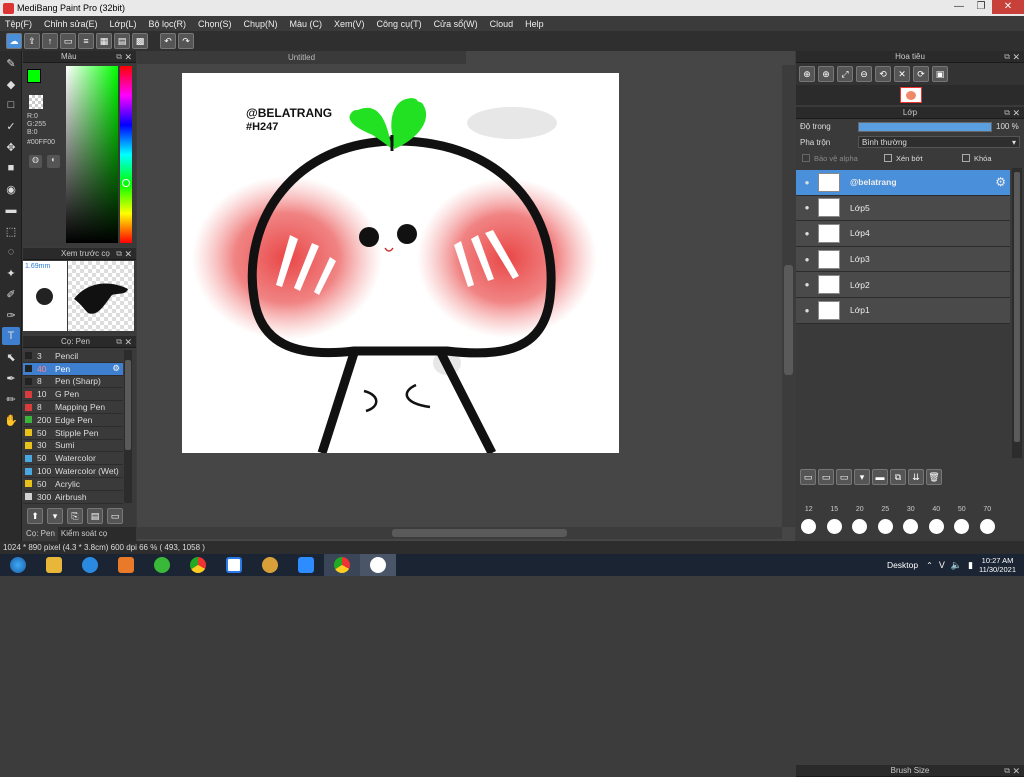 Image resolution: width=1024 pixels, height=777 pixels. Describe the element at coordinates (1017, 313) in the screenshot. I see `layer-list-scrollbar` at that location.